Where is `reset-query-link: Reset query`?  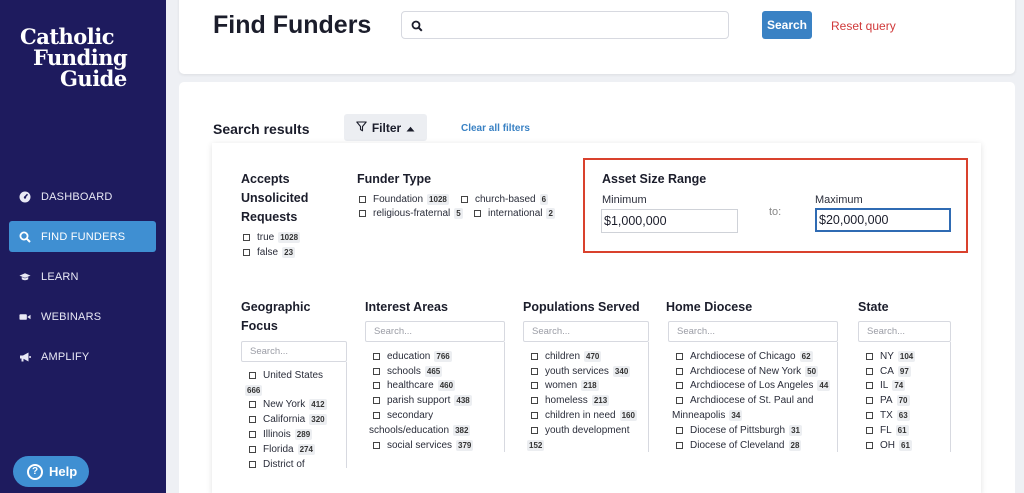 reset-query-link: Reset query is located at coordinates (863, 26).